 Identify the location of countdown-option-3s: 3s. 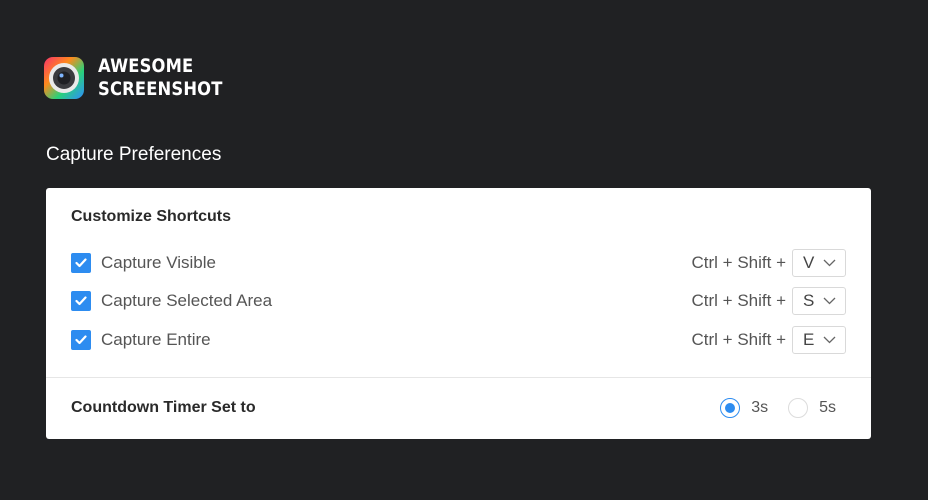
(744, 408).